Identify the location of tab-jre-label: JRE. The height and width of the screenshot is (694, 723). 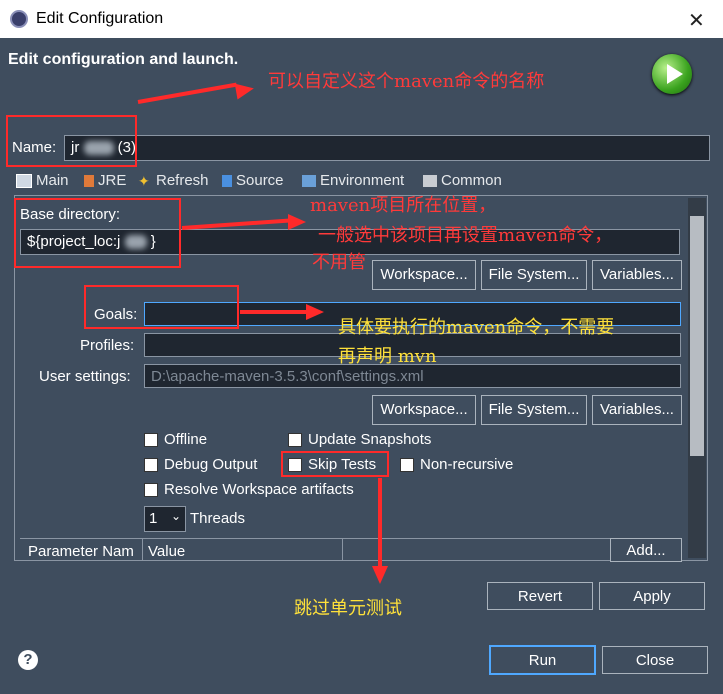
(112, 180).